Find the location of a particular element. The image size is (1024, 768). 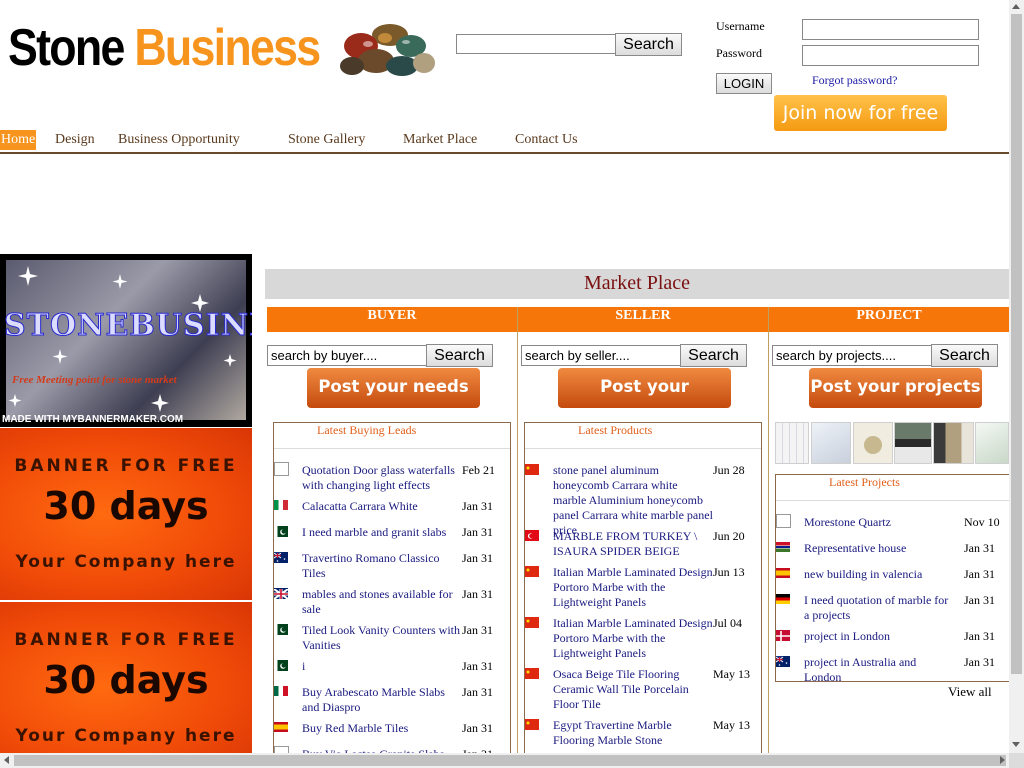

product-date: Jun 13 is located at coordinates (729, 572).